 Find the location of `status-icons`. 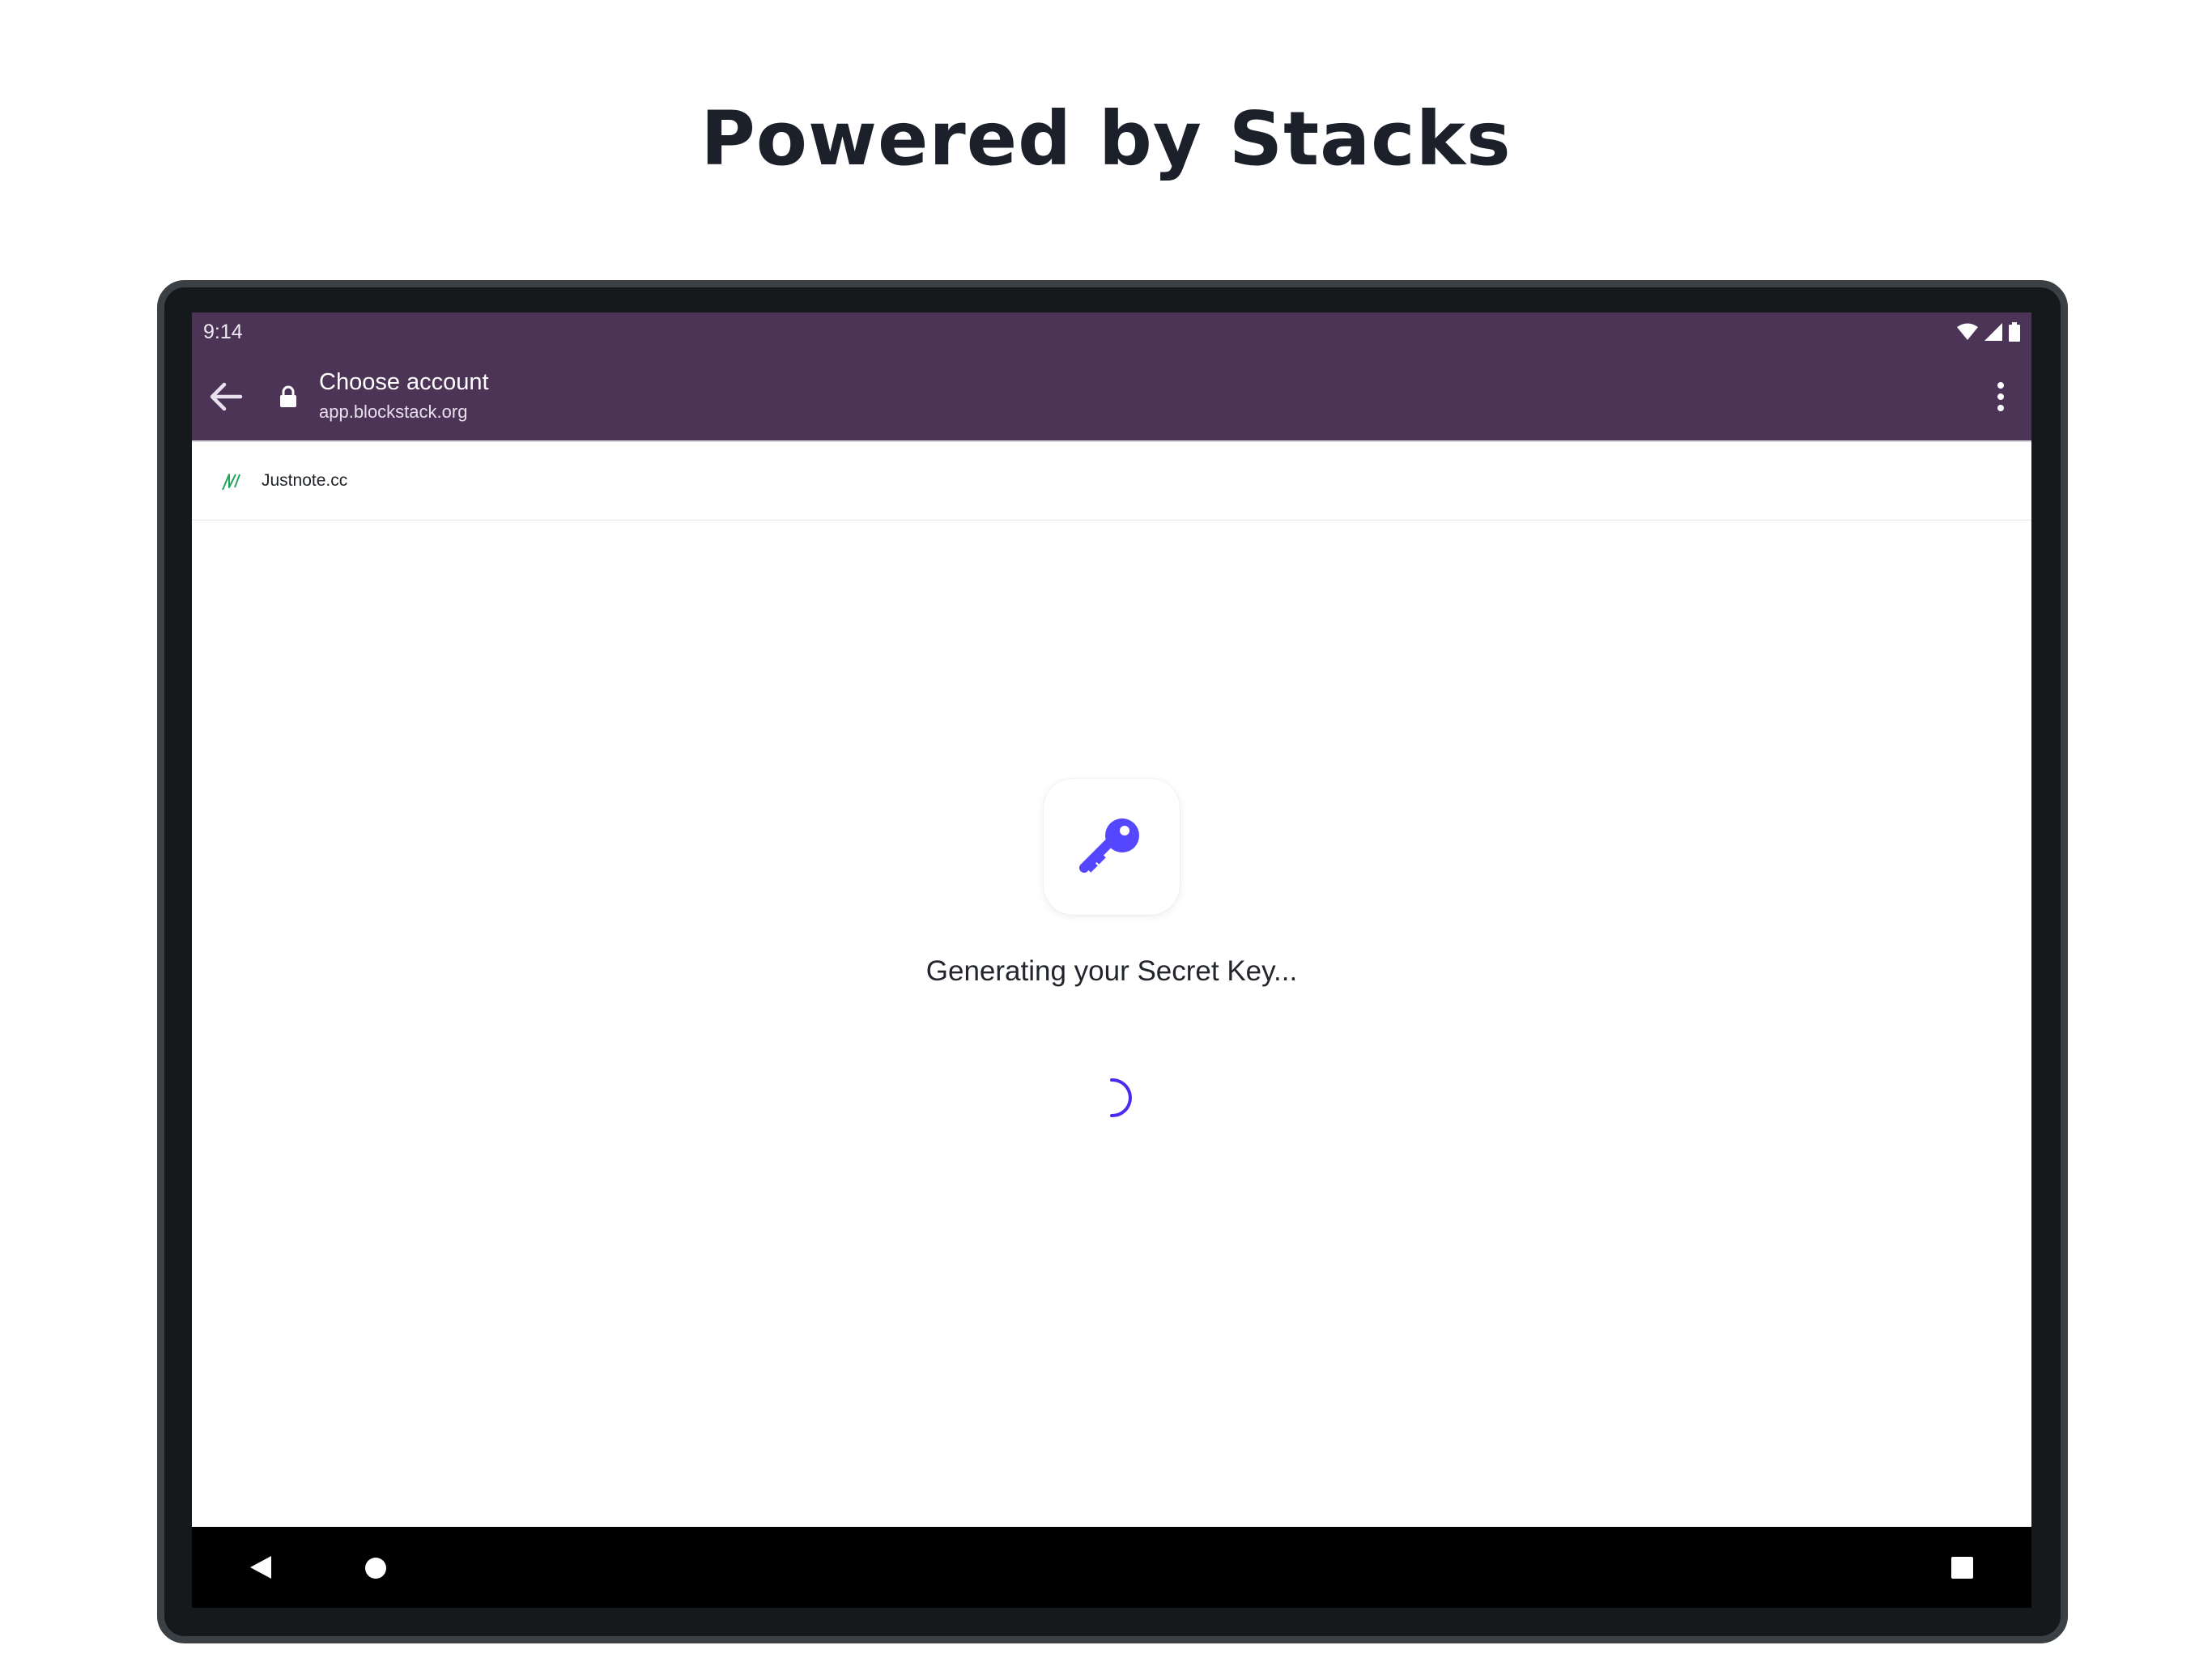

status-icons is located at coordinates (1989, 332).